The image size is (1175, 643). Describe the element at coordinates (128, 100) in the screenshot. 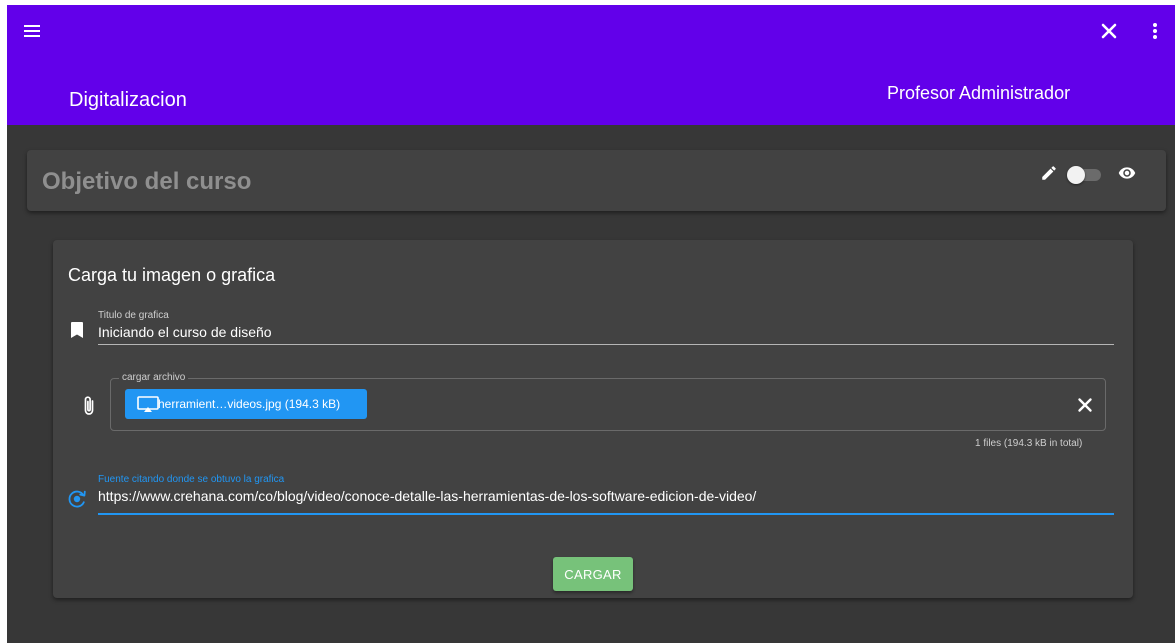

I see `app-title: Digitalizacion` at that location.